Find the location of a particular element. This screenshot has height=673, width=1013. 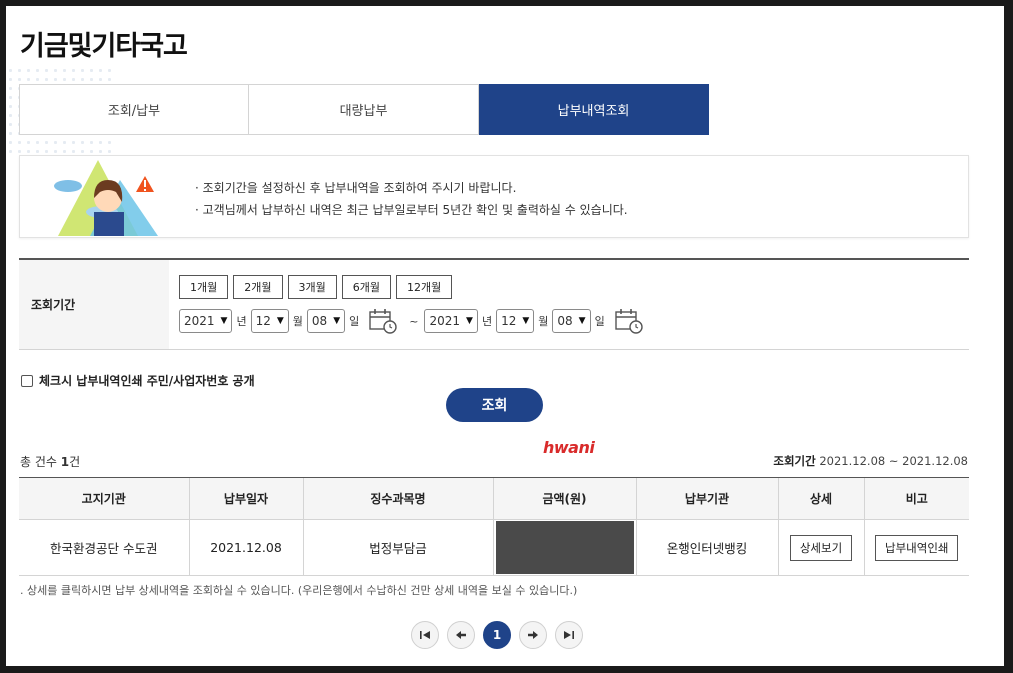

table-header-row: 고지기관 납부일자 징수과목명 금액(원) 납부기관 상세 비고 is located at coordinates (494, 498).